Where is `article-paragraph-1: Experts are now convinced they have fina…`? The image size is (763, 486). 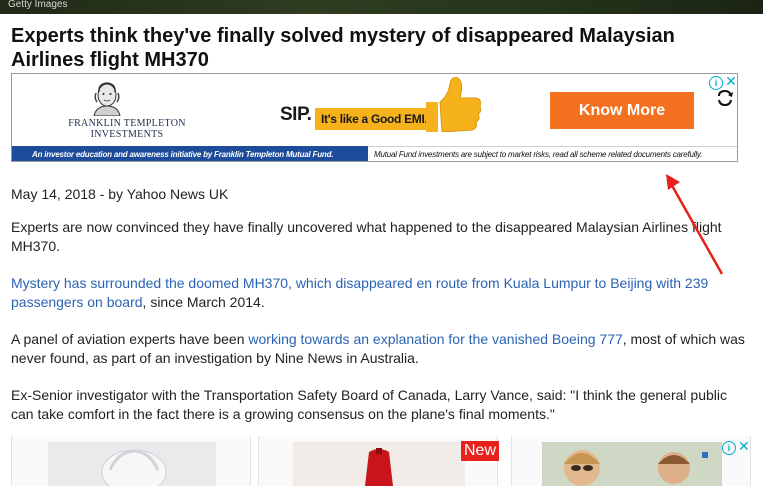
article-paragraph-1: Experts are now convinced they have fina… is located at coordinates (378, 237).